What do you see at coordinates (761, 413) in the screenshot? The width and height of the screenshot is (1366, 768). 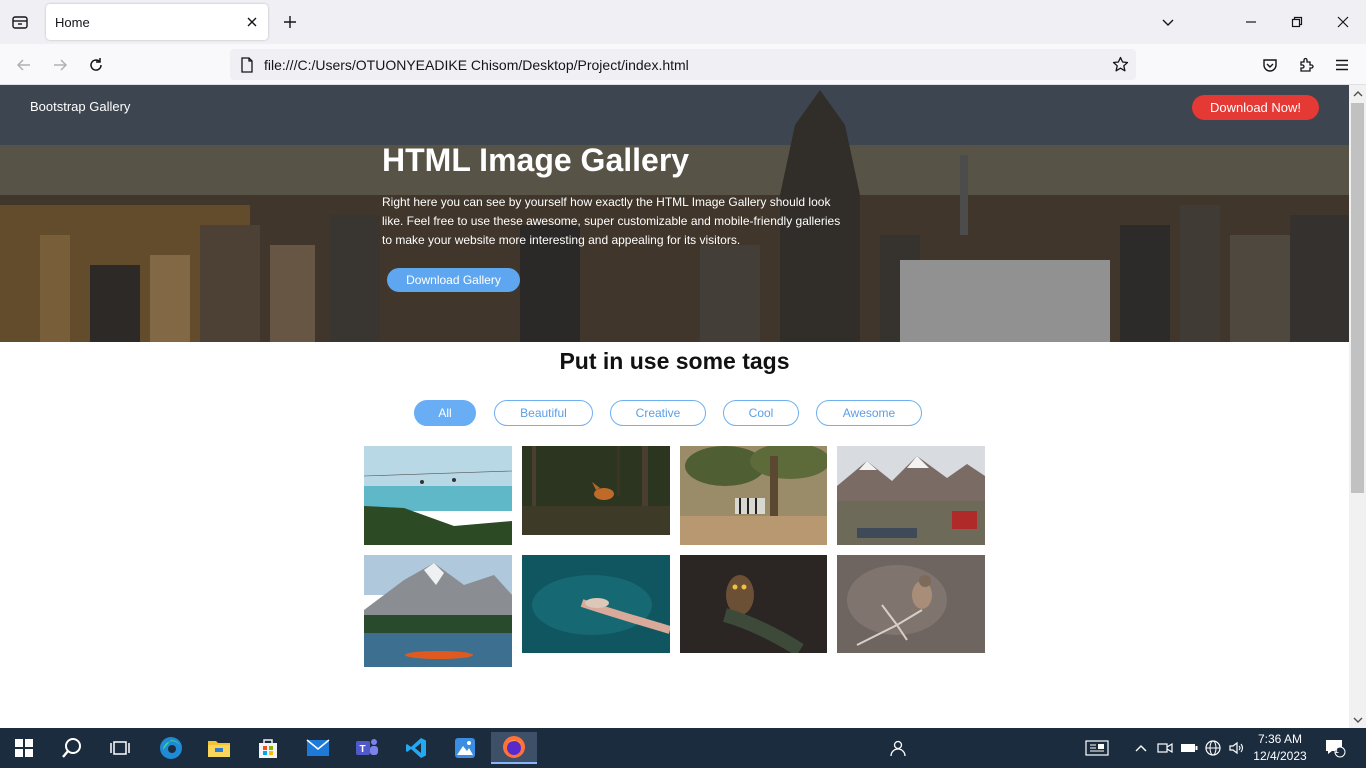 I see `filter-cool-button: Cool` at bounding box center [761, 413].